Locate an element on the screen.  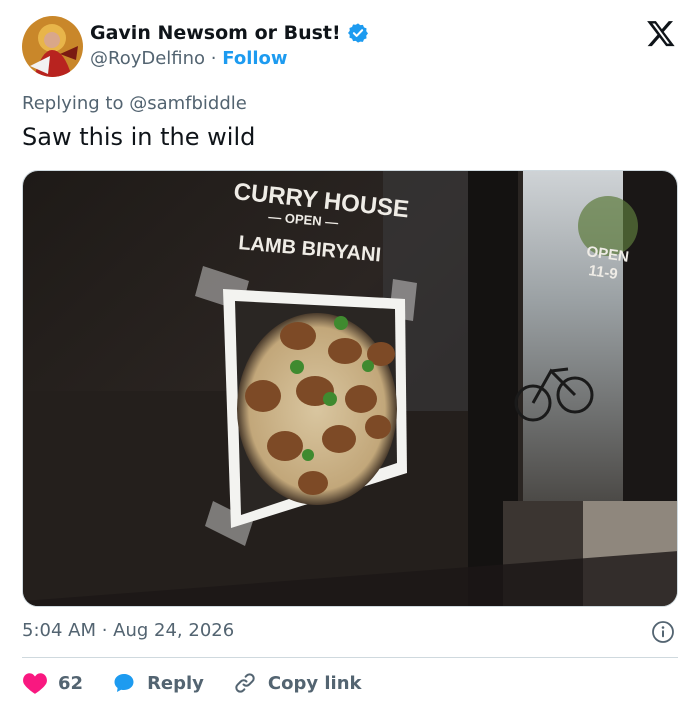
reply-label: Reply is located at coordinates (175, 683).